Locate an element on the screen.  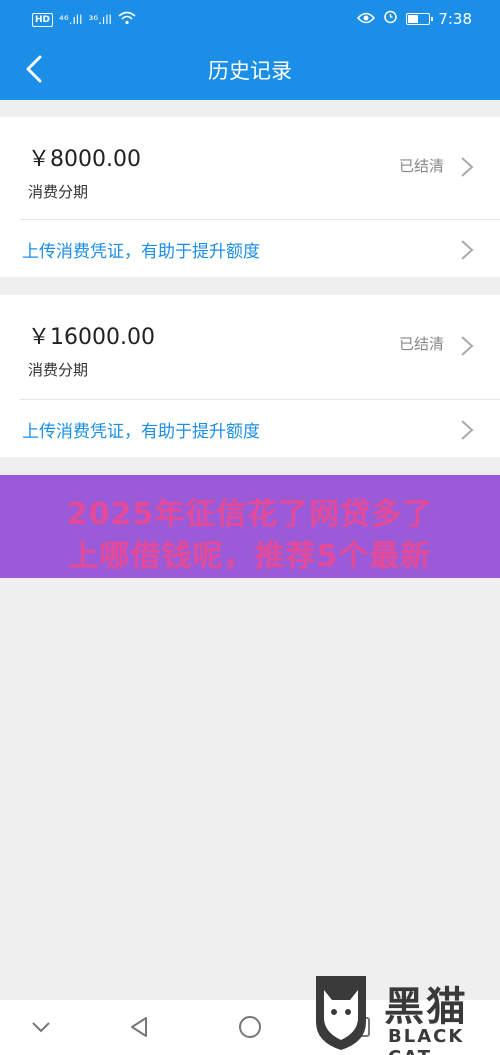
status-bar: HD ⁴⁶.ıll ³⁶.ıll 7:38 is located at coordinates (250, 19).